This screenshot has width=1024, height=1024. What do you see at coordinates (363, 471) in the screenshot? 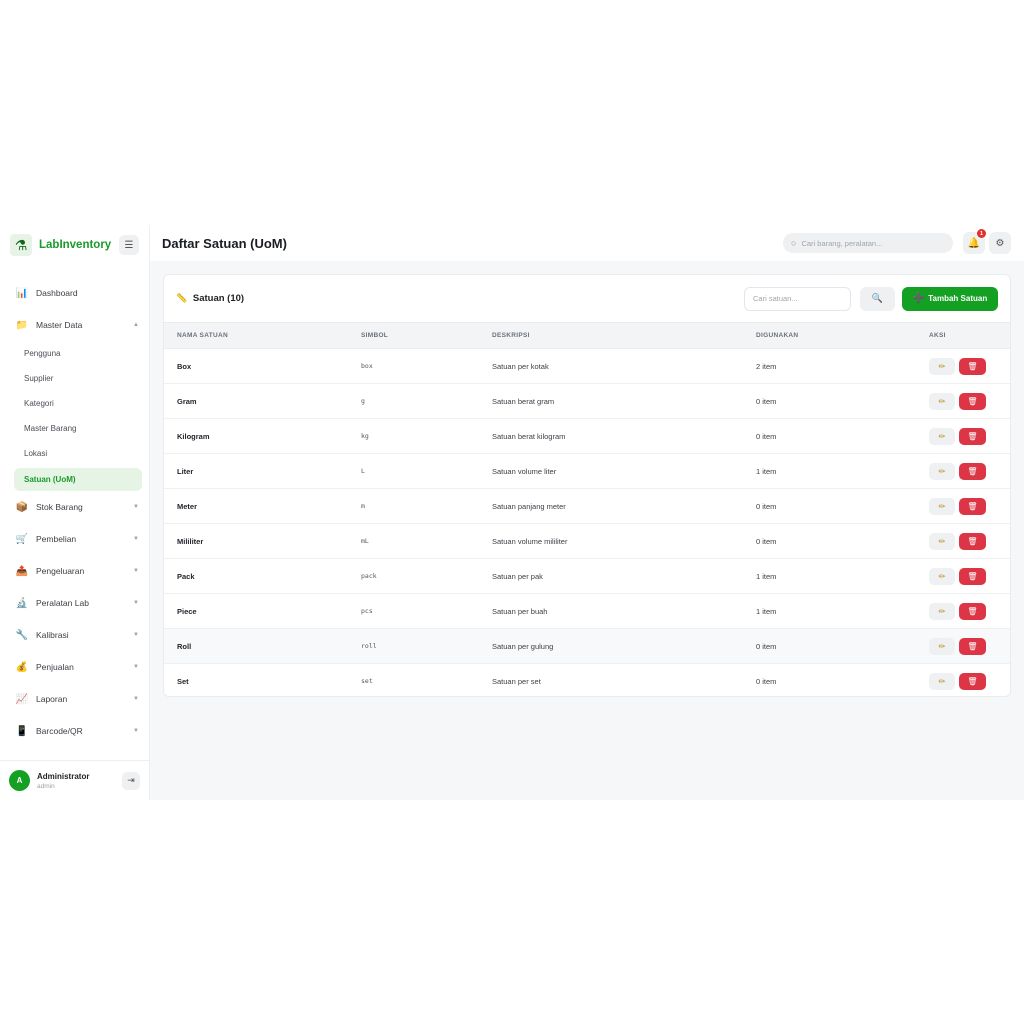
I see `uom-symbol: L` at bounding box center [363, 471].